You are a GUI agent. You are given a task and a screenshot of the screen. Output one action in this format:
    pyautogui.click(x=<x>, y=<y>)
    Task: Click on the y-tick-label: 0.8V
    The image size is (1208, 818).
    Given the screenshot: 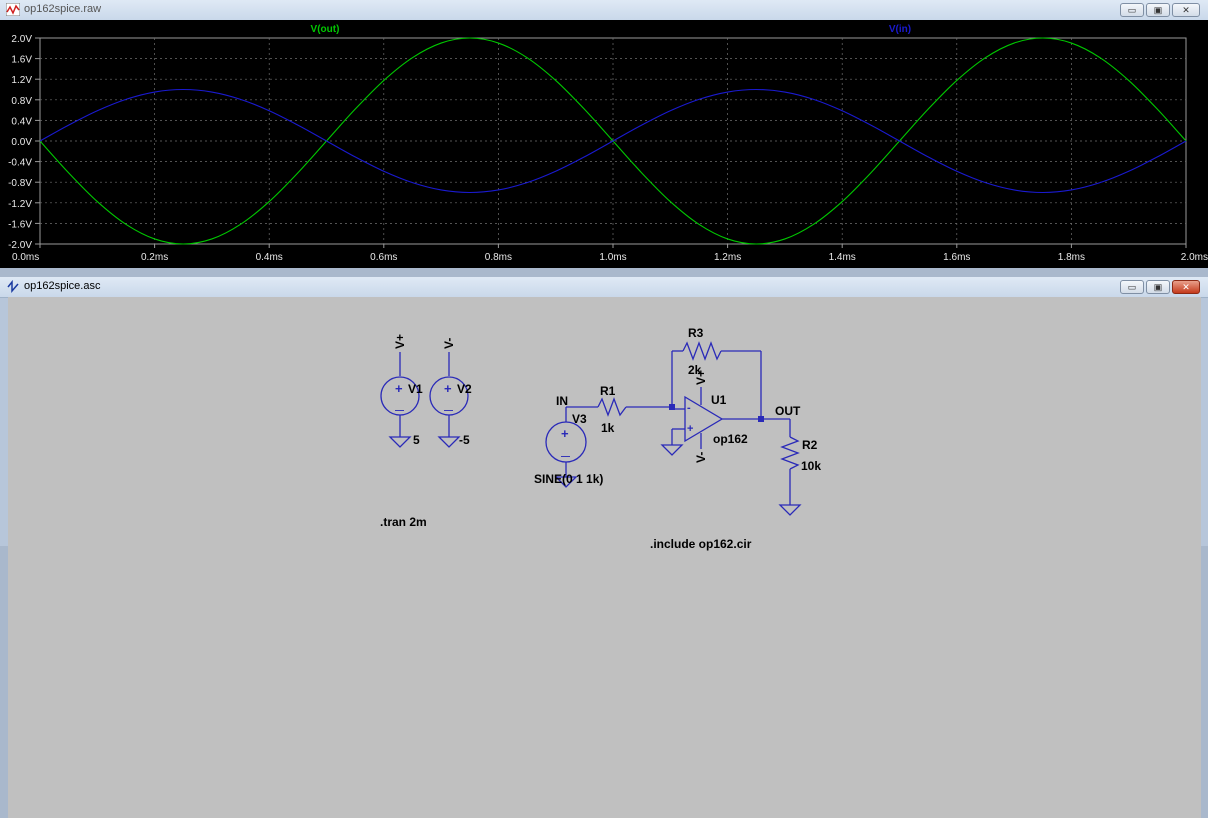 What is the action you would take?
    pyautogui.click(x=21, y=101)
    